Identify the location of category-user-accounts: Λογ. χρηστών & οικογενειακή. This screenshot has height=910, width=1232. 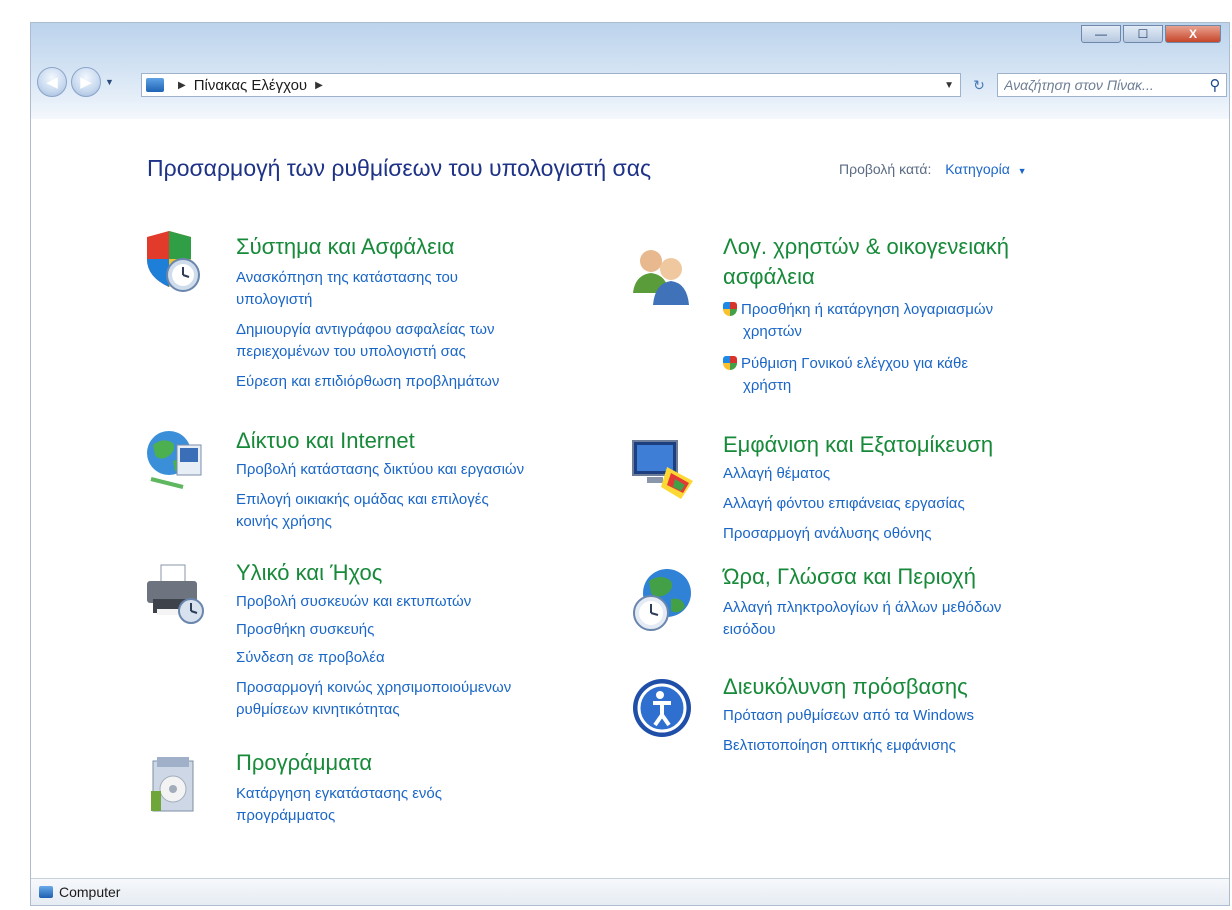
(866, 247).